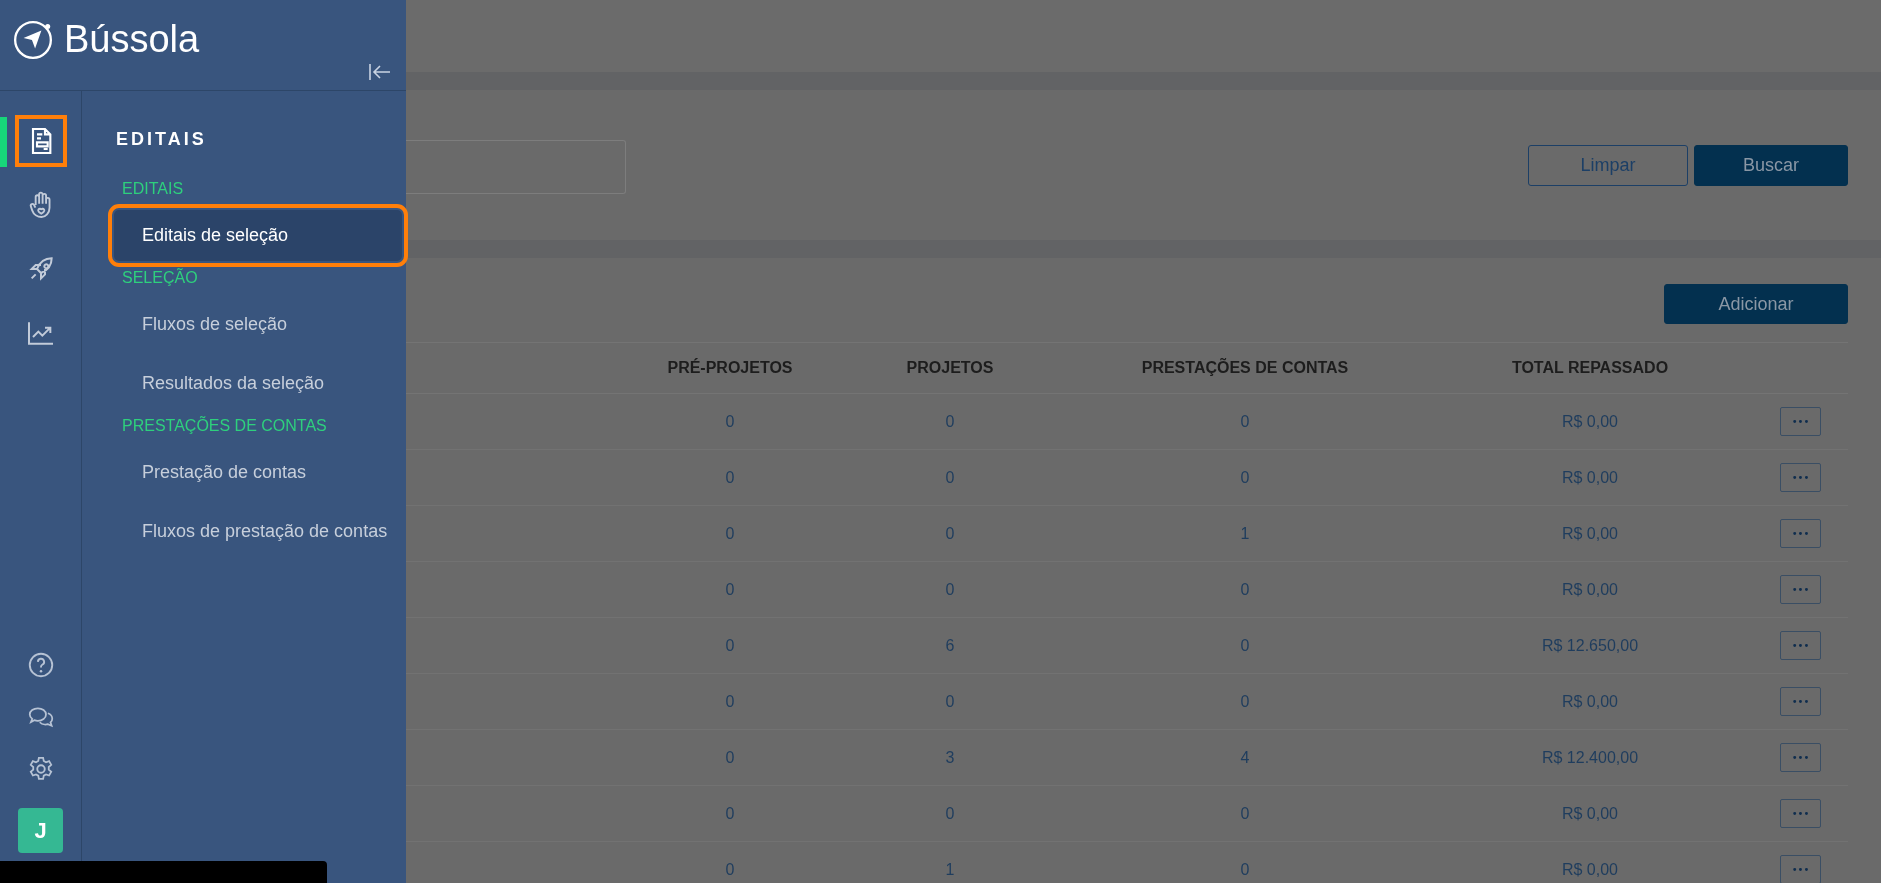  Describe the element at coordinates (1590, 757) in the screenshot. I see `table-cell: R$ 12.400,00` at that location.